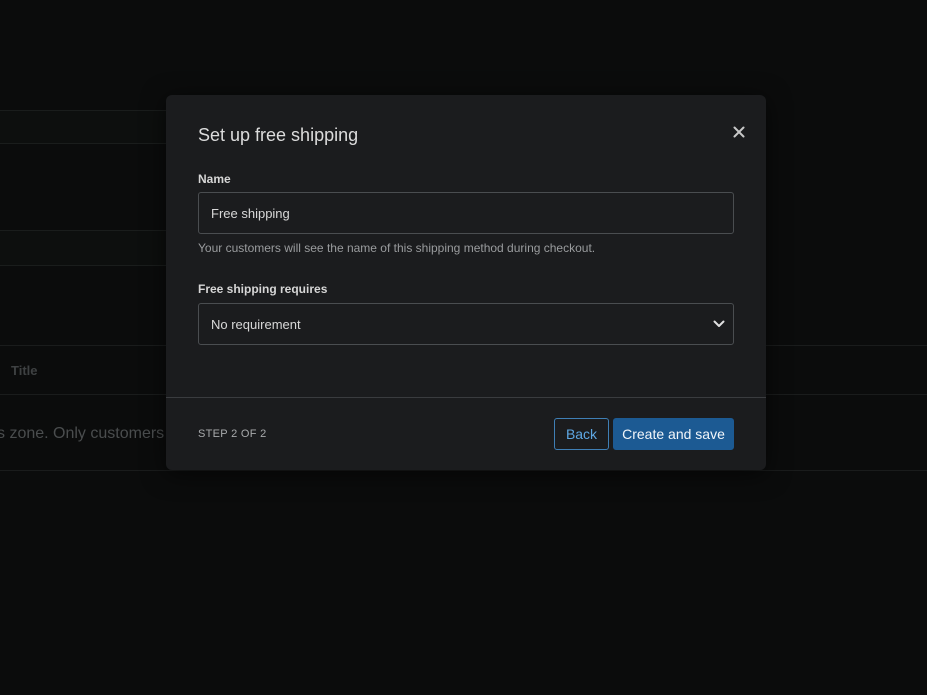  Describe the element at coordinates (673, 434) in the screenshot. I see `create-and-save-button: Create and save` at that location.